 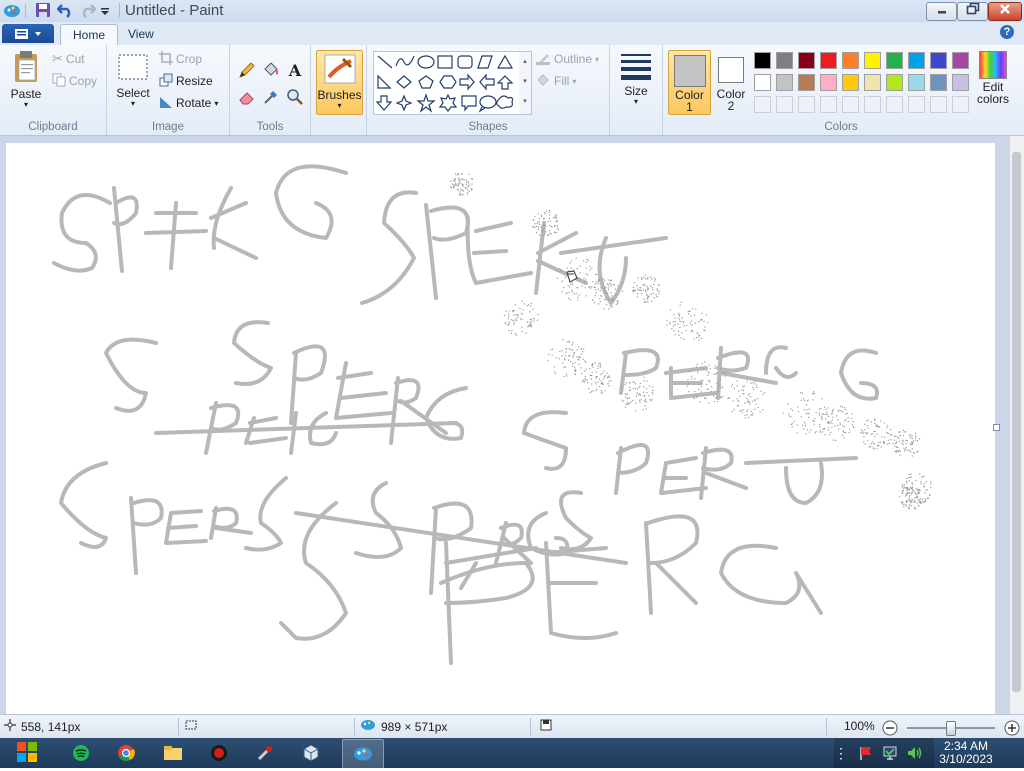 I want to click on tab-home: Home, so click(x=89, y=34).